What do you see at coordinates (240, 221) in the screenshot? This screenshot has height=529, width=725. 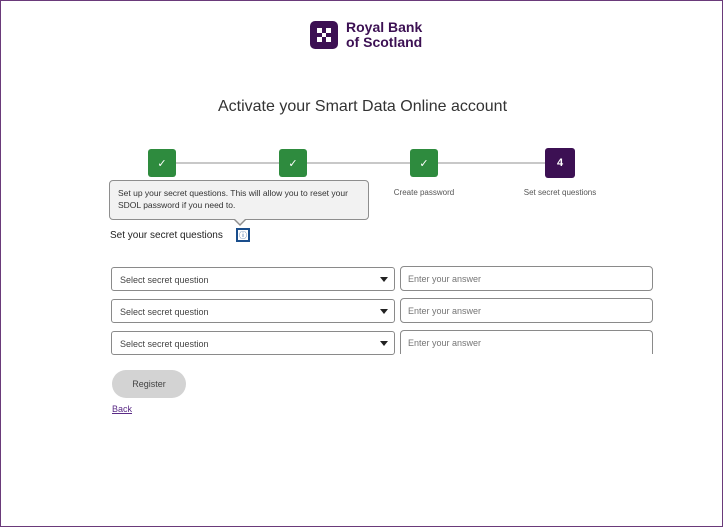 I see `tooltip-arrow-fill` at bounding box center [240, 221].